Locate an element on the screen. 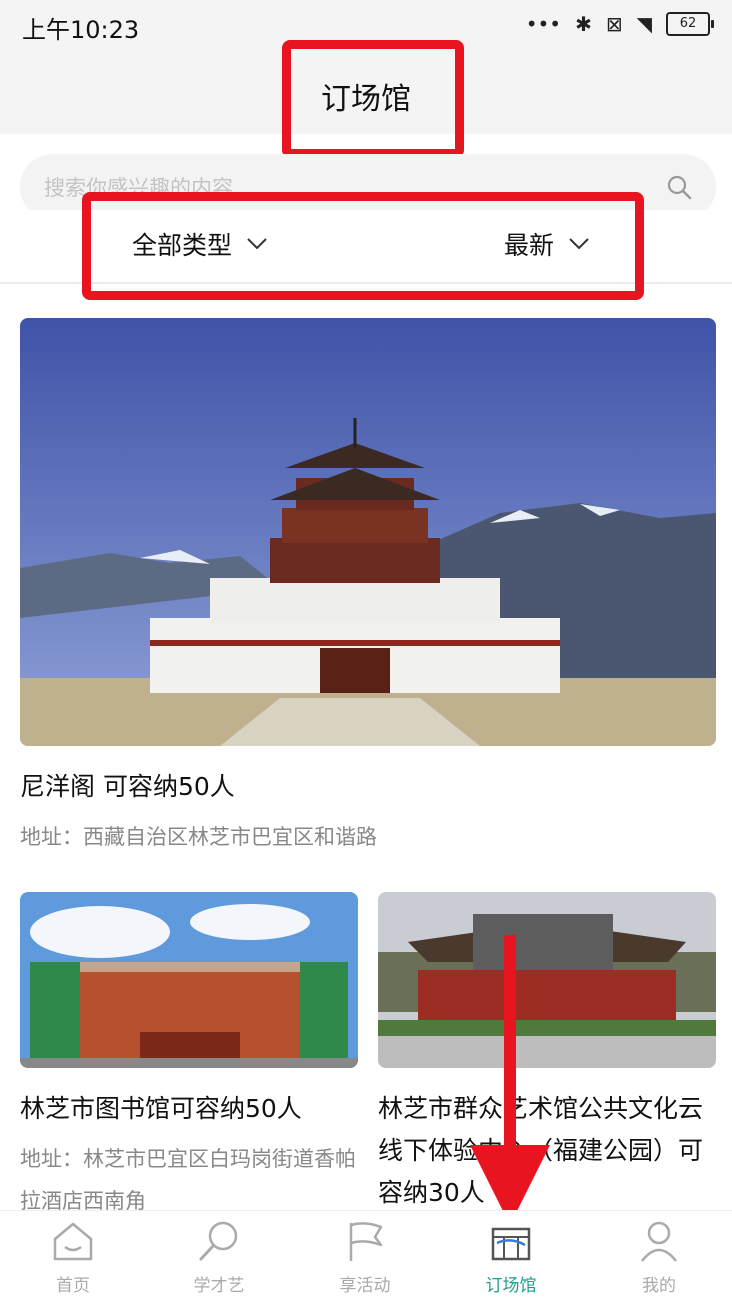  tab-learn: 学才艺 is located at coordinates (219, 1258).